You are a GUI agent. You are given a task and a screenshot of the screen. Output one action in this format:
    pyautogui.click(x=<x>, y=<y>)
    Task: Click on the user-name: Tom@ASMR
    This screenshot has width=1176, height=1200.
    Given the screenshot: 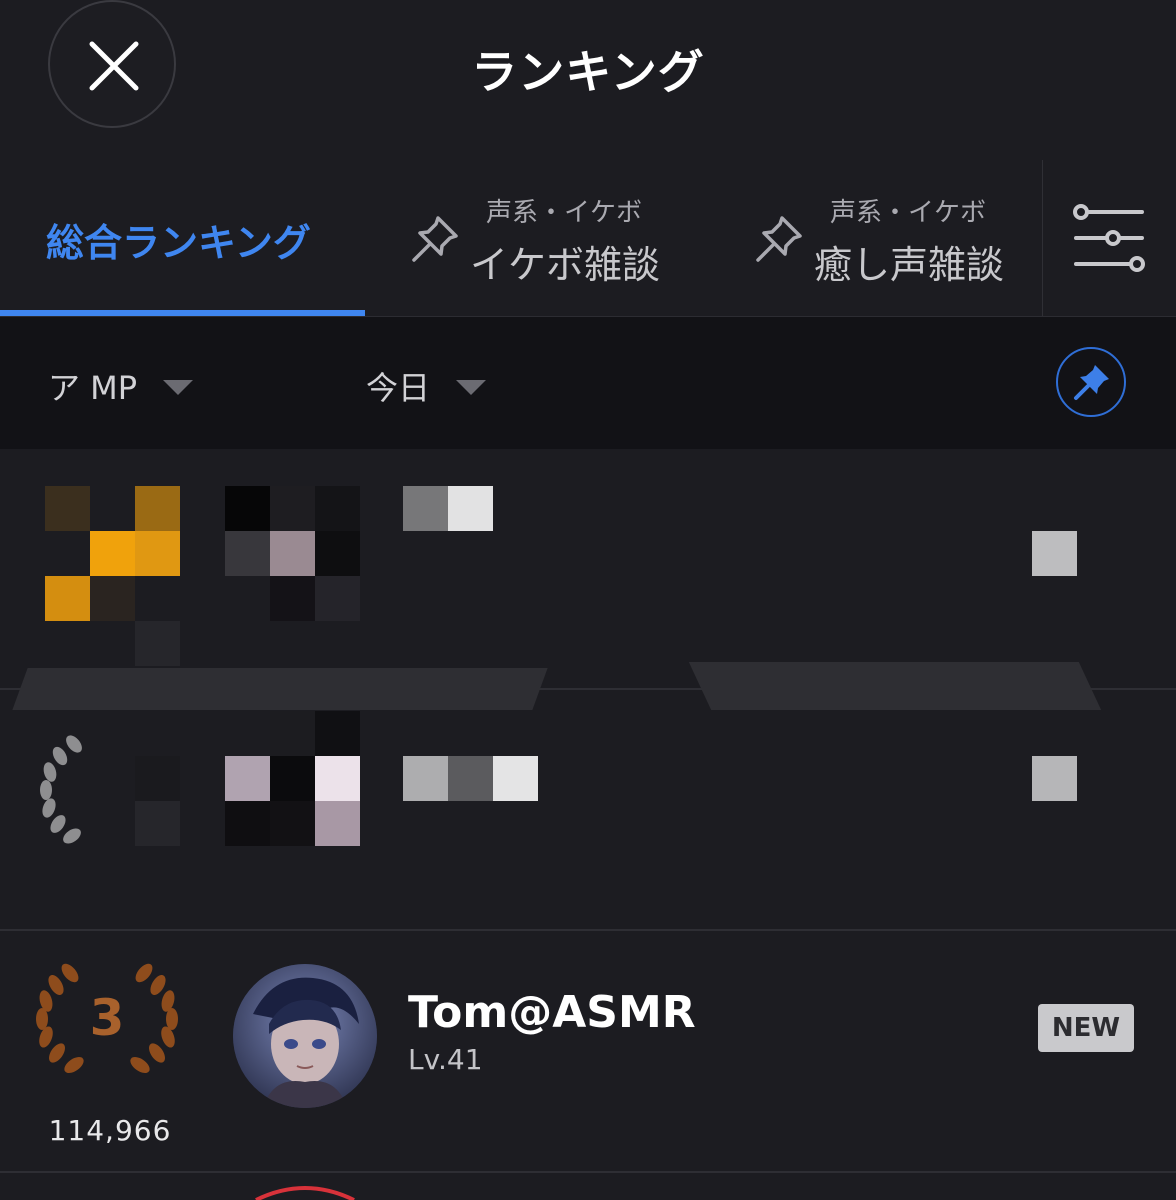 What is the action you would take?
    pyautogui.click(x=552, y=1012)
    